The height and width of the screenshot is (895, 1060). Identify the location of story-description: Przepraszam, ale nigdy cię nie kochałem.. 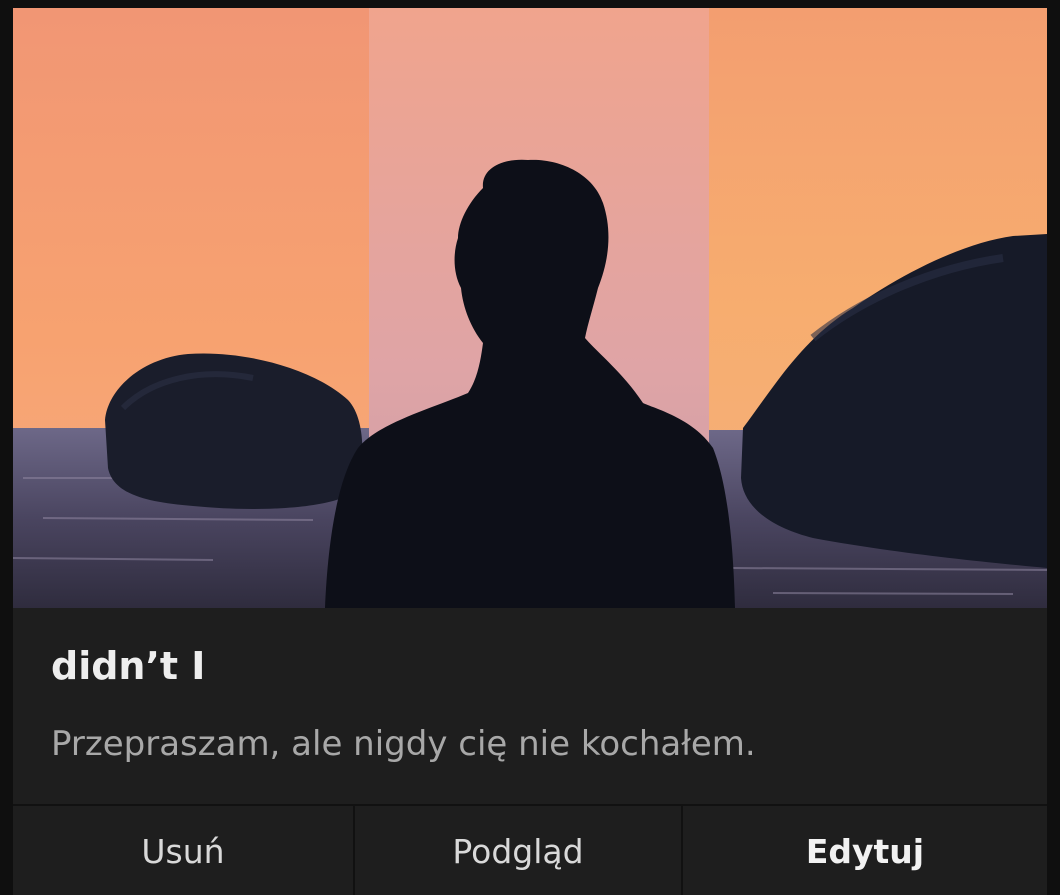
(403, 744).